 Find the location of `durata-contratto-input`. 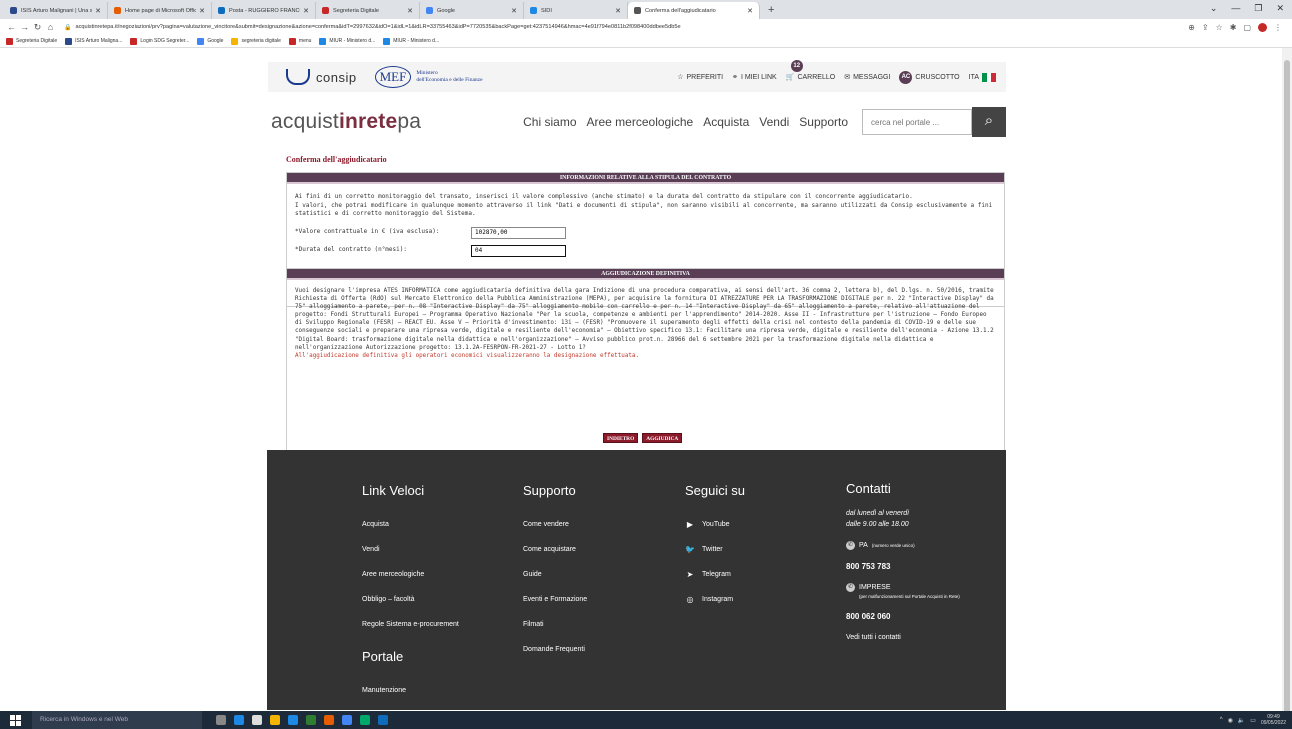

durata-contratto-input is located at coordinates (518, 250).